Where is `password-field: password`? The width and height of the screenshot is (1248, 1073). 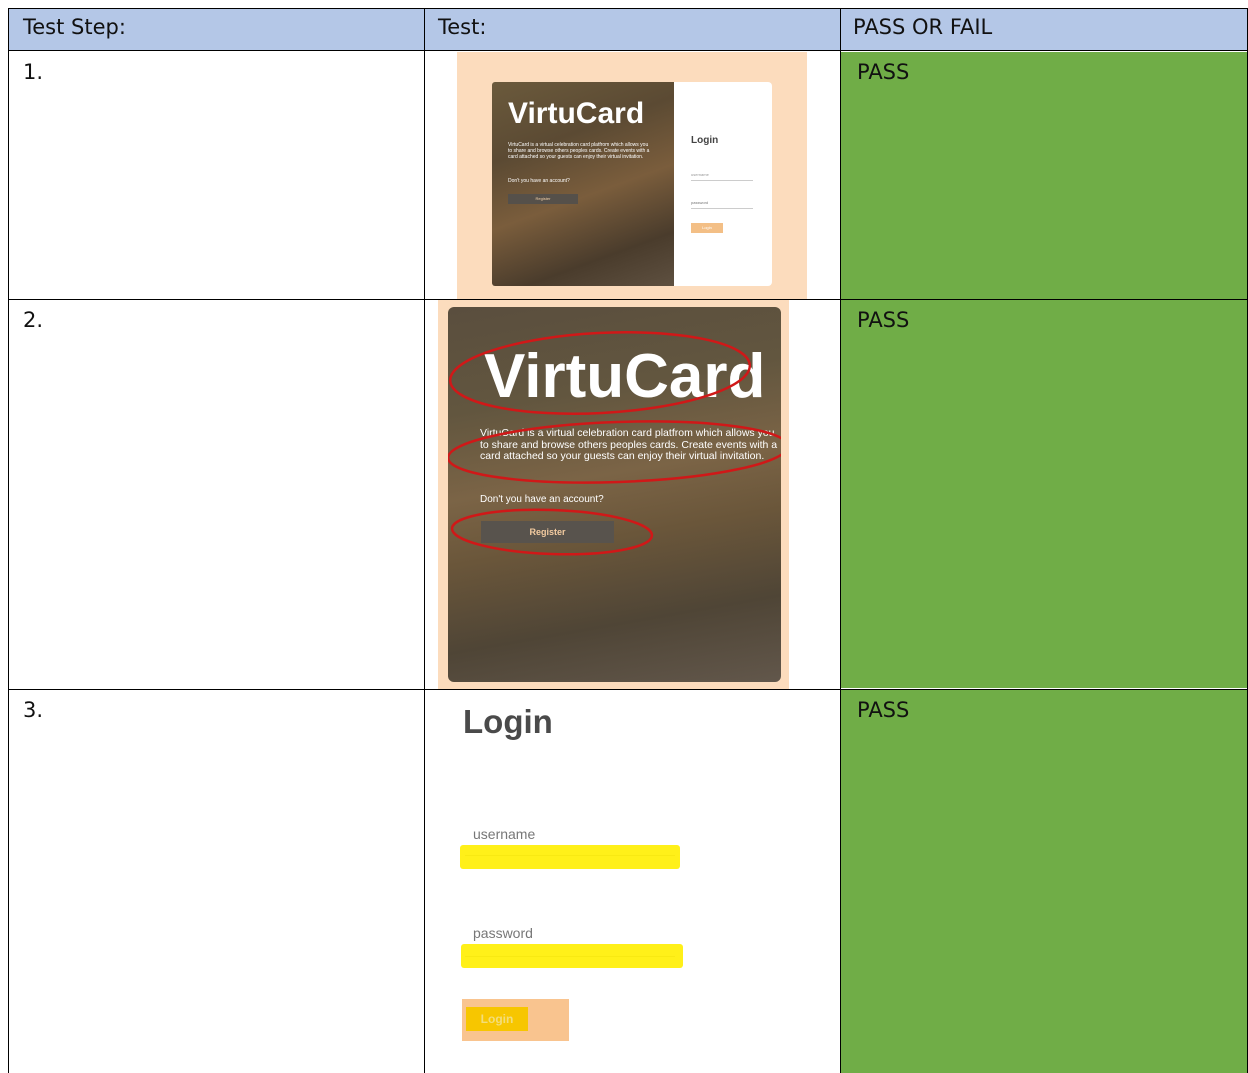
password-field: password is located at coordinates (722, 204).